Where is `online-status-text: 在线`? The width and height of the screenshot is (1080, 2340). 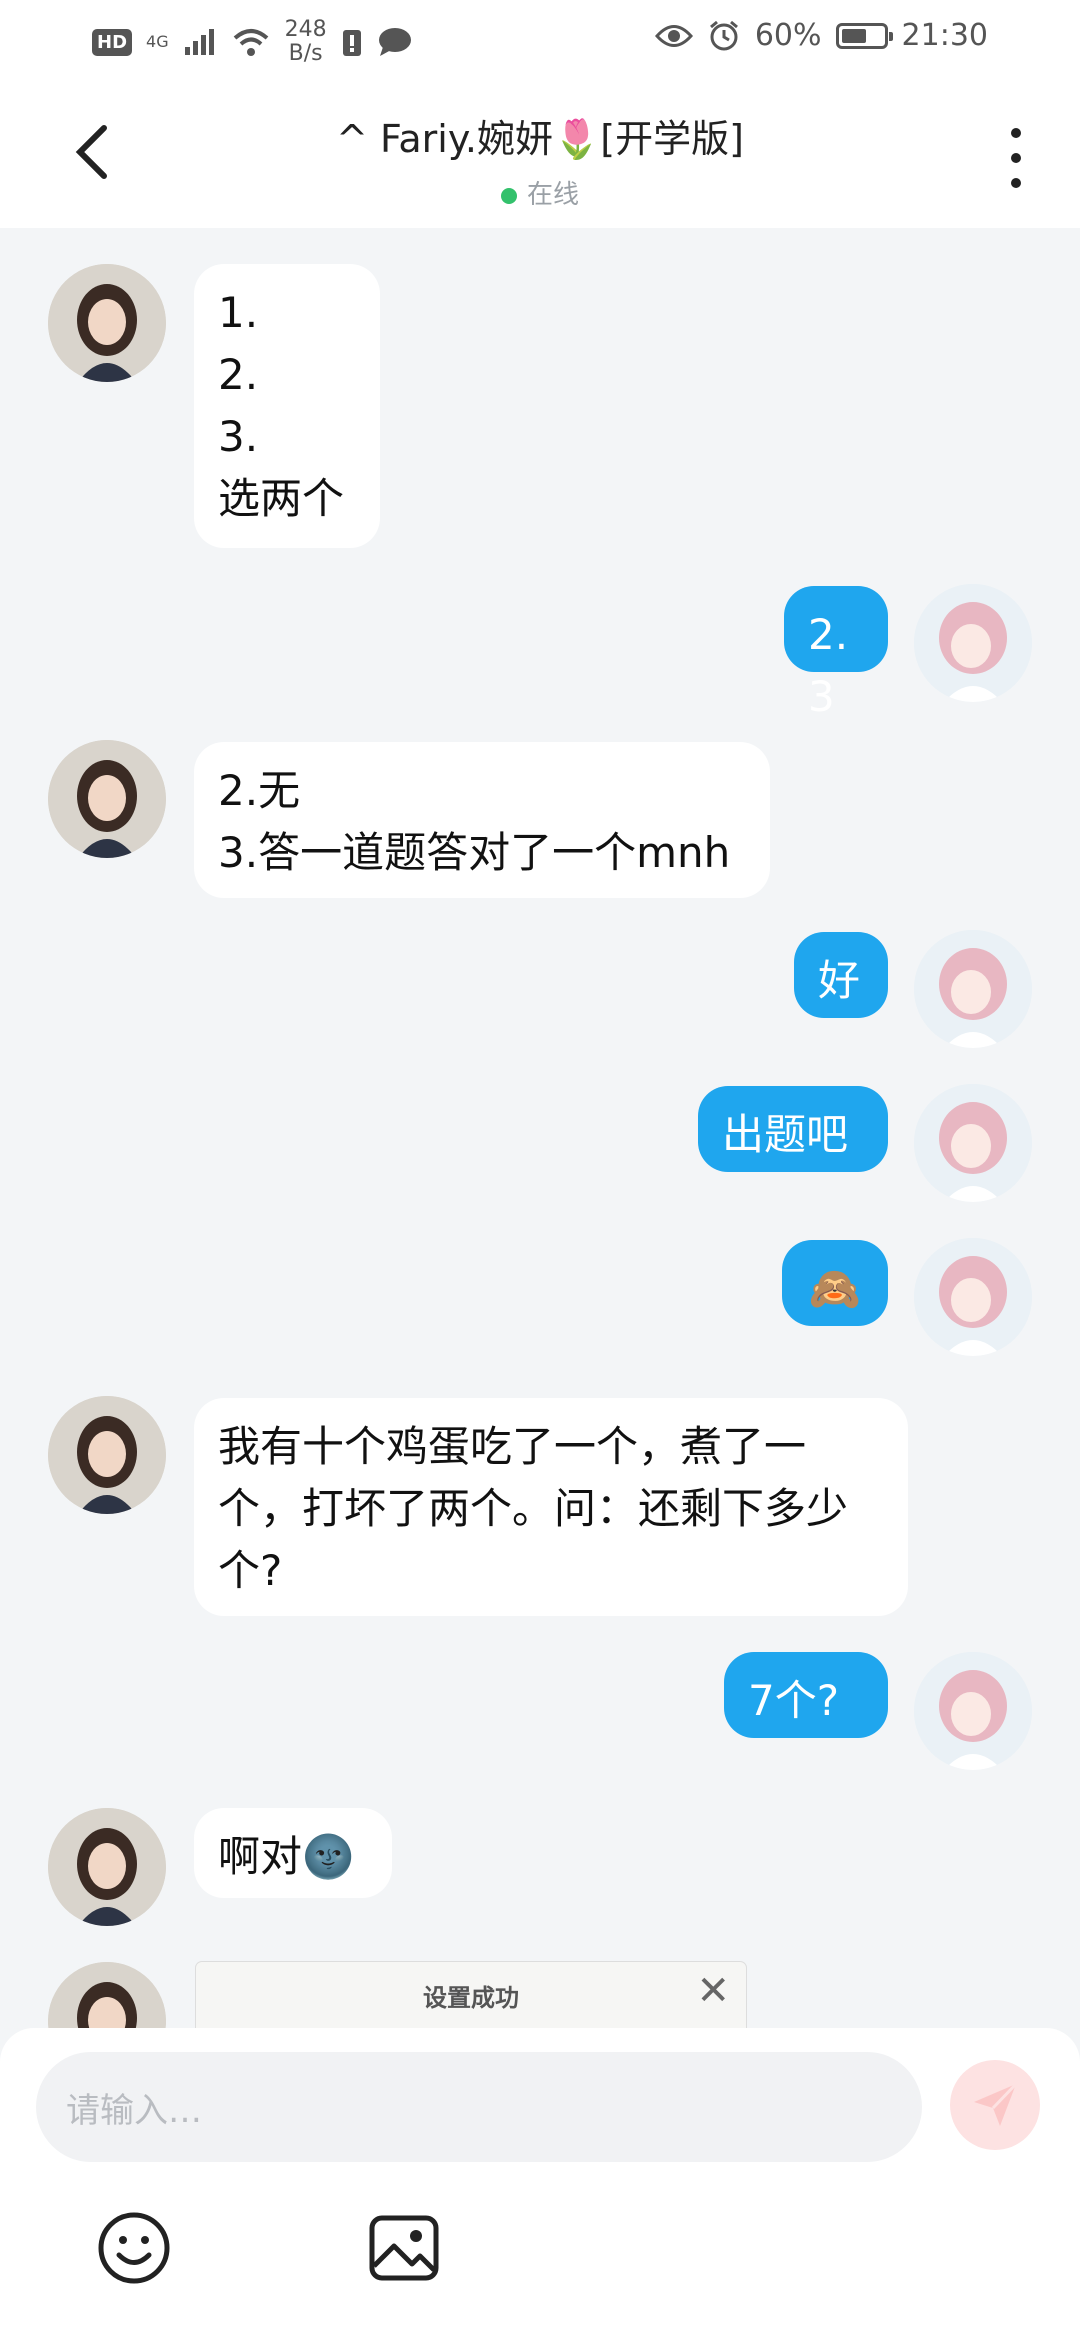
online-status-text: 在线 is located at coordinates (552, 195).